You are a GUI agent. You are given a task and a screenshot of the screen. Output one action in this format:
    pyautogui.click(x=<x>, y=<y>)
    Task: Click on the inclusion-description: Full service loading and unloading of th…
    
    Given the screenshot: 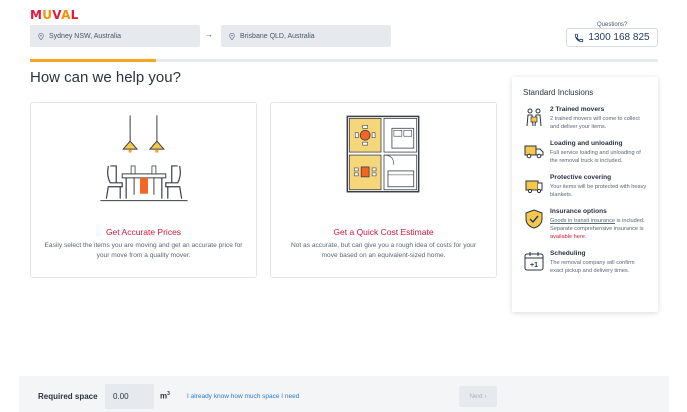 What is the action you would take?
    pyautogui.click(x=595, y=157)
    